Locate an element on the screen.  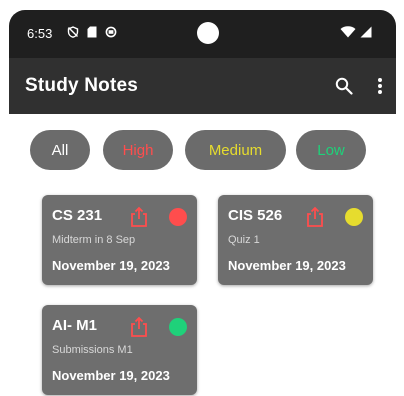
status-notification-icons is located at coordinates (92, 32).